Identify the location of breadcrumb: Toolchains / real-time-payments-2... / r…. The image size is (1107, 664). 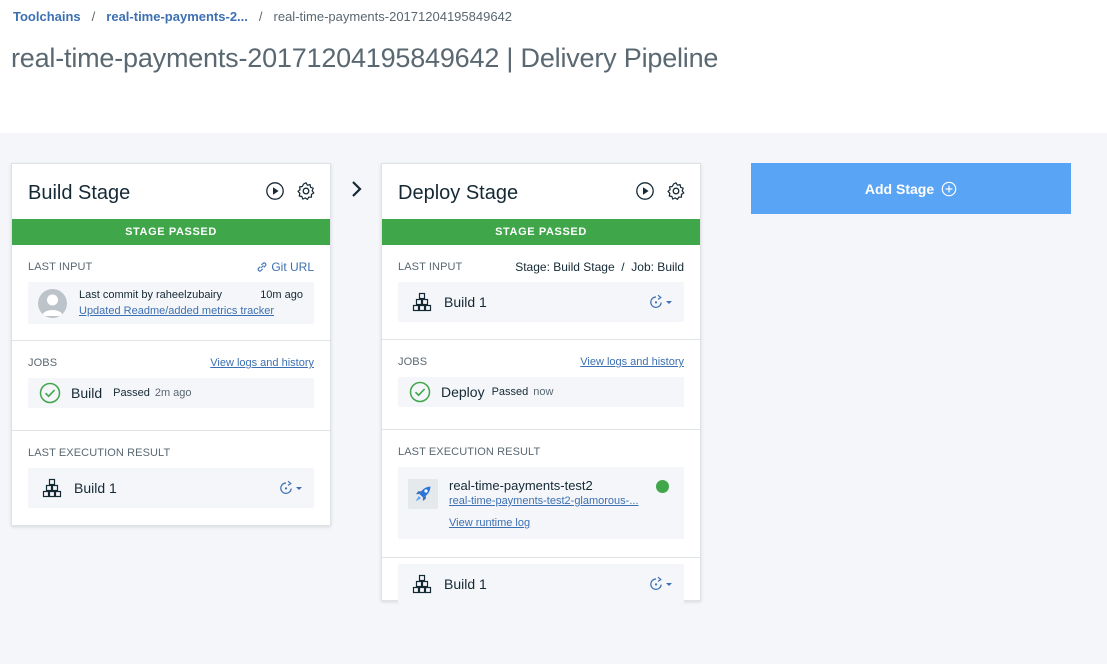
(262, 16).